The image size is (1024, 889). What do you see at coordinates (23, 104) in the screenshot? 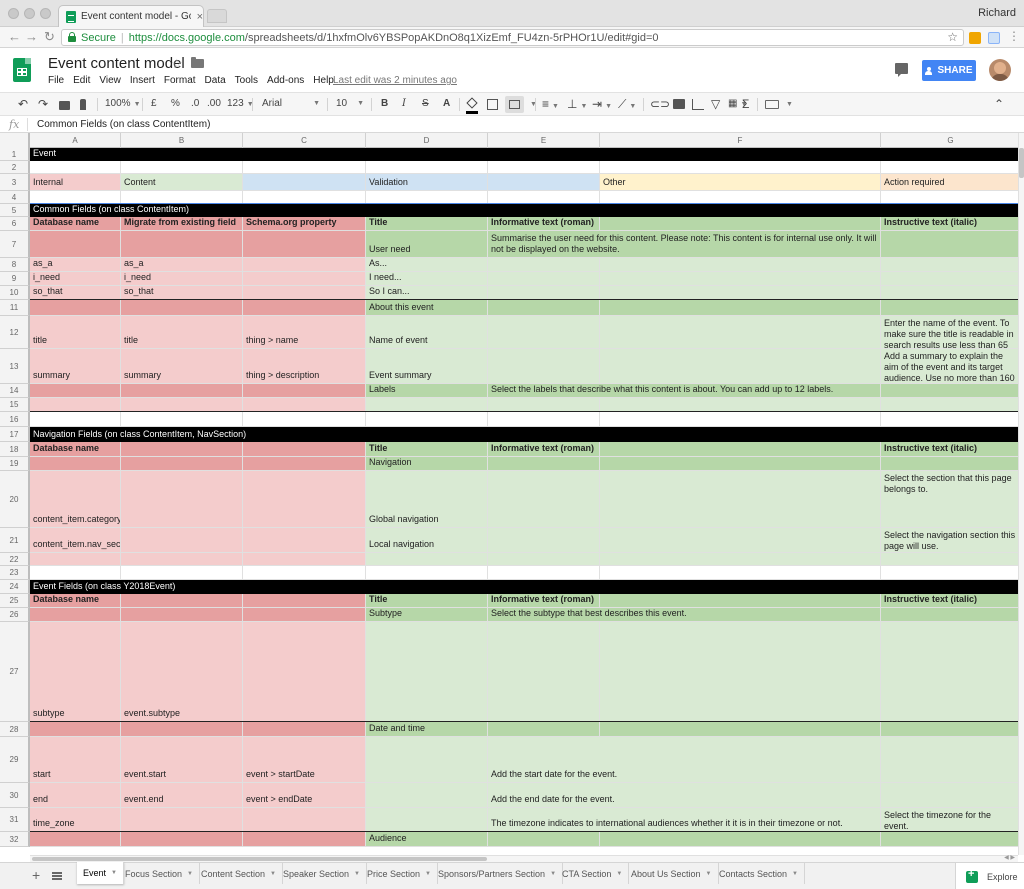
I see `undo-icon: ↶` at bounding box center [23, 104].